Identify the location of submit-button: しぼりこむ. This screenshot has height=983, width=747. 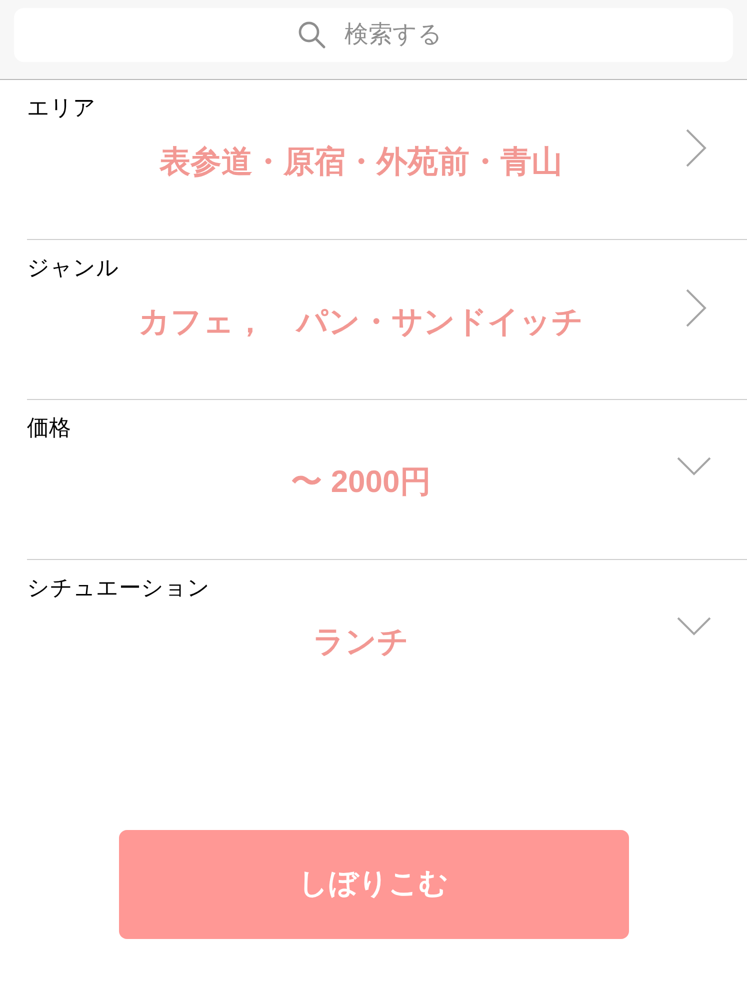
(373, 884).